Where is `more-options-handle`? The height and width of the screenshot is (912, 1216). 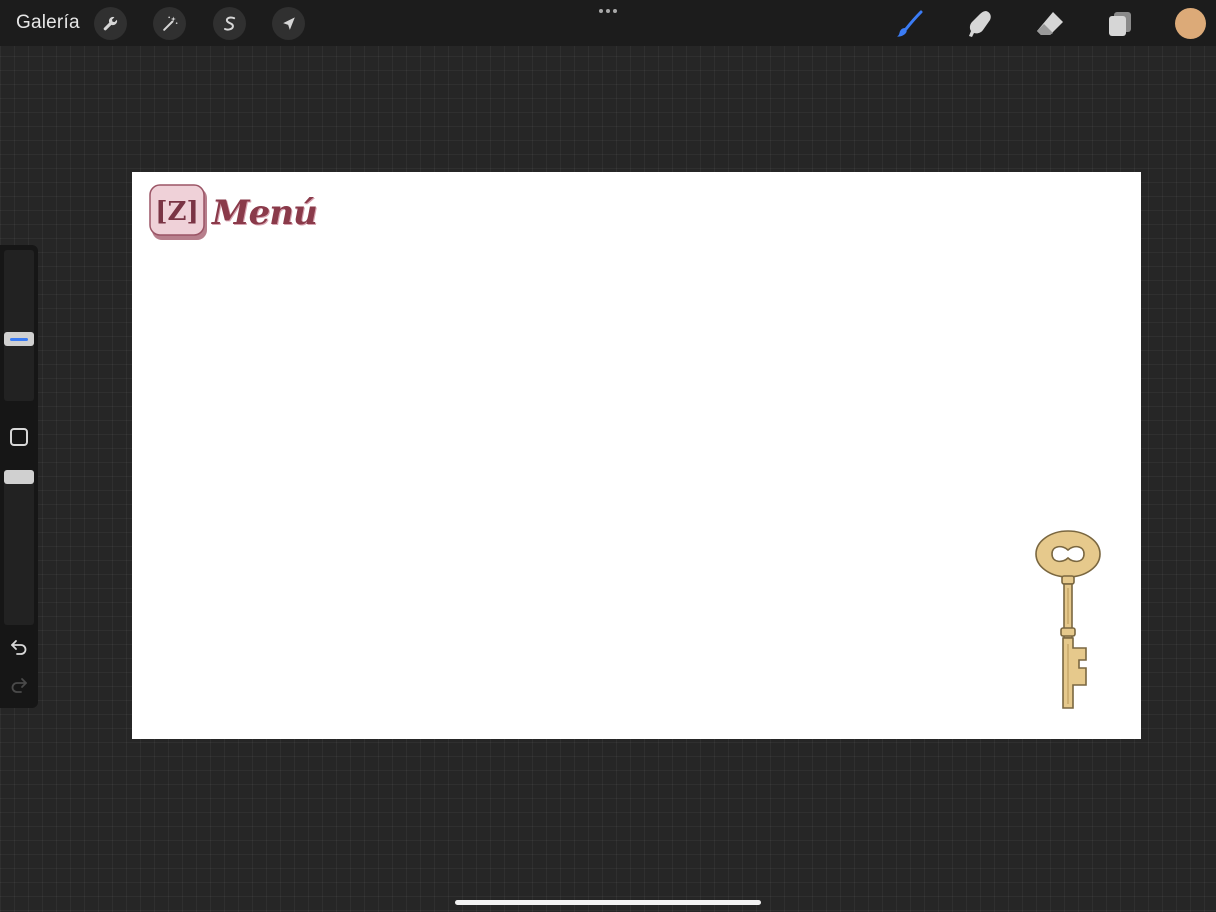 more-options-handle is located at coordinates (608, 11).